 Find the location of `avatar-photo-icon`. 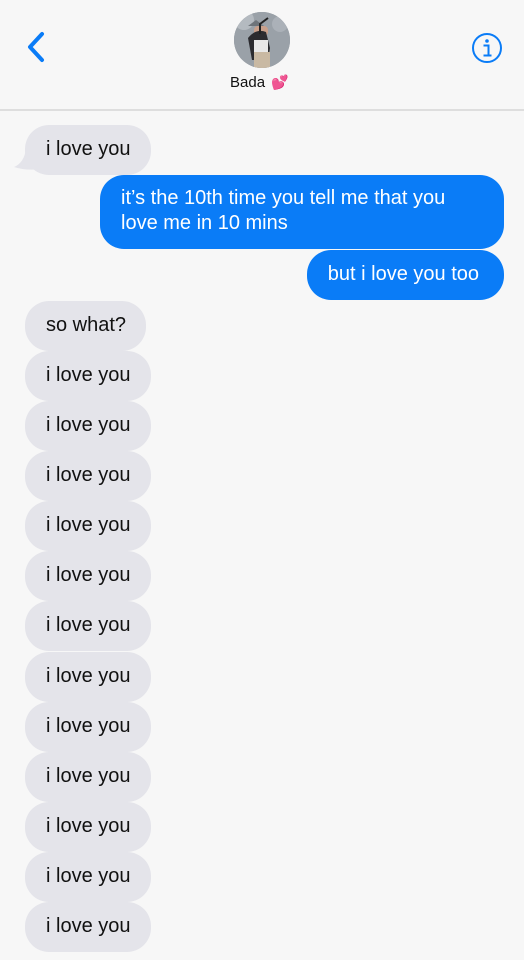

avatar-photo-icon is located at coordinates (262, 40).